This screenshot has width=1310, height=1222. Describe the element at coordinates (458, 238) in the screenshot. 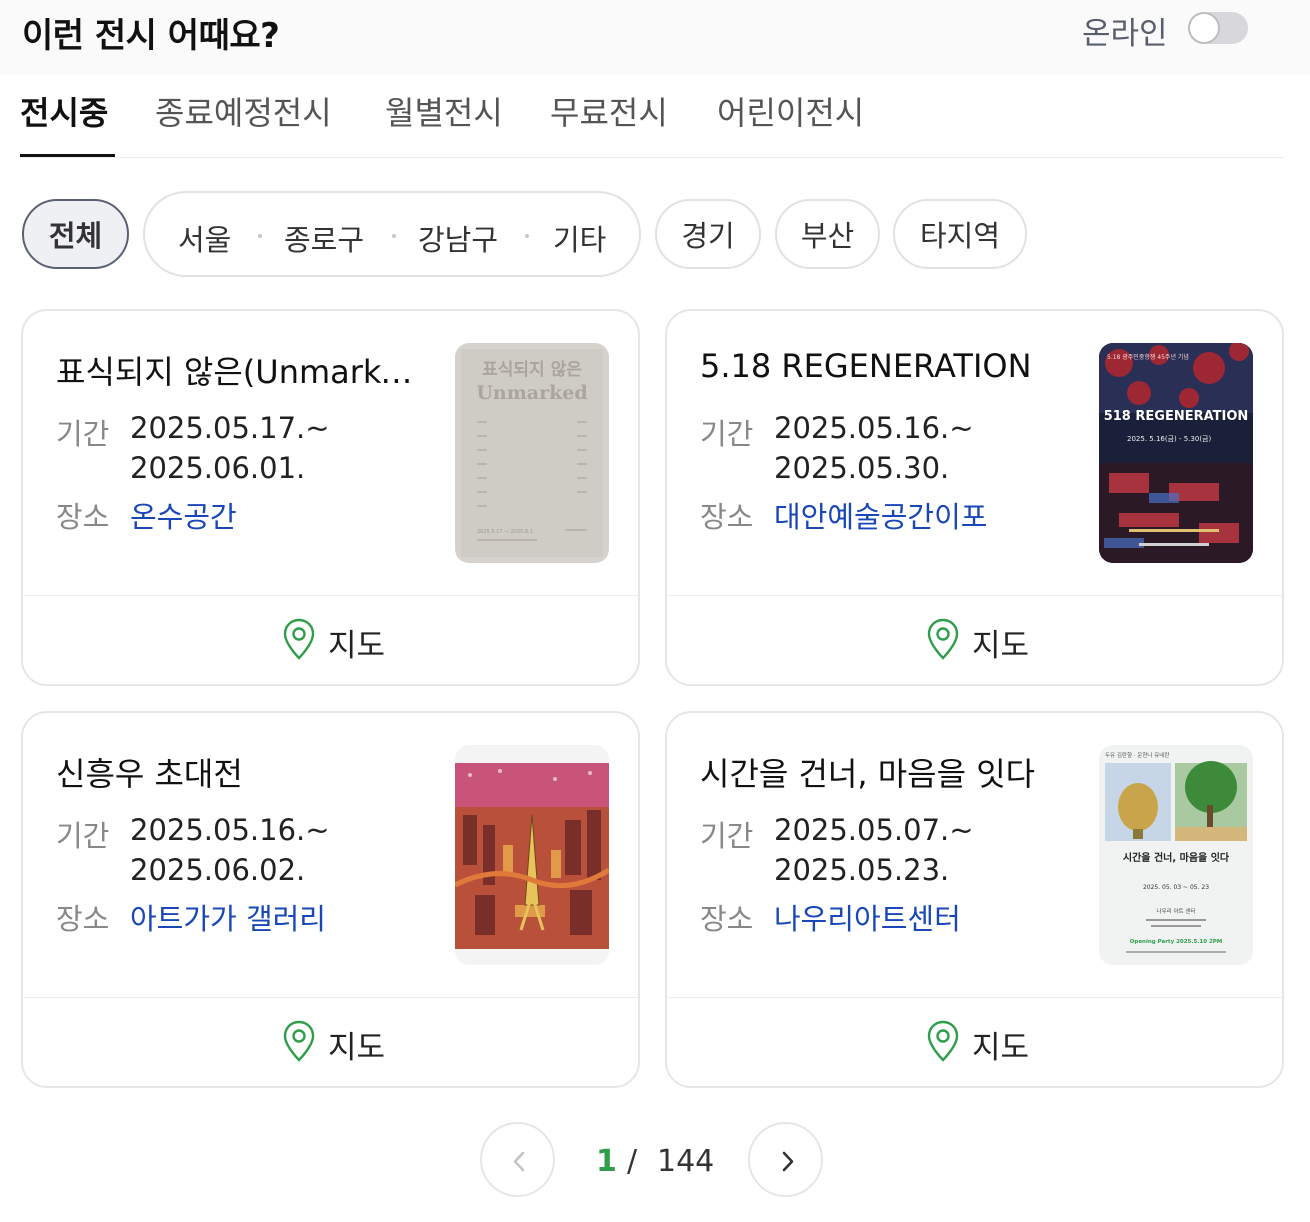

I see `region-chip-gangnam: 강남구` at that location.